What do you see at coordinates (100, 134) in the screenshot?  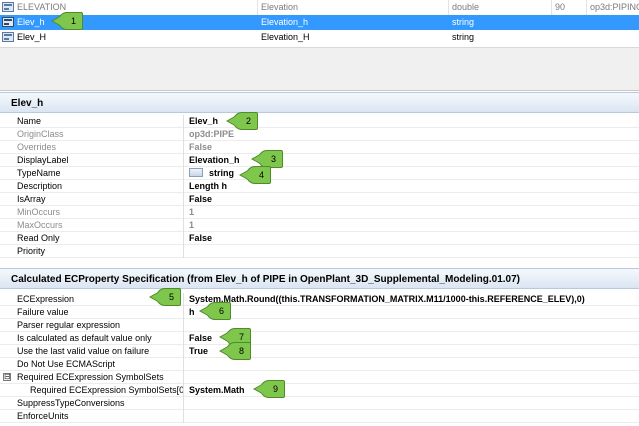 I see `prop-label: OriginClass` at bounding box center [100, 134].